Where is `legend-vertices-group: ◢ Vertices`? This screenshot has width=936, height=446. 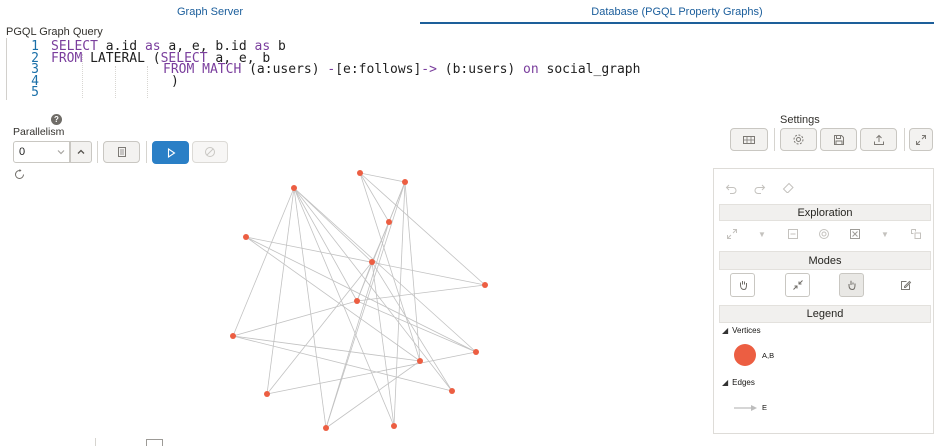
legend-vertices-group: ◢ Vertices is located at coordinates (741, 330).